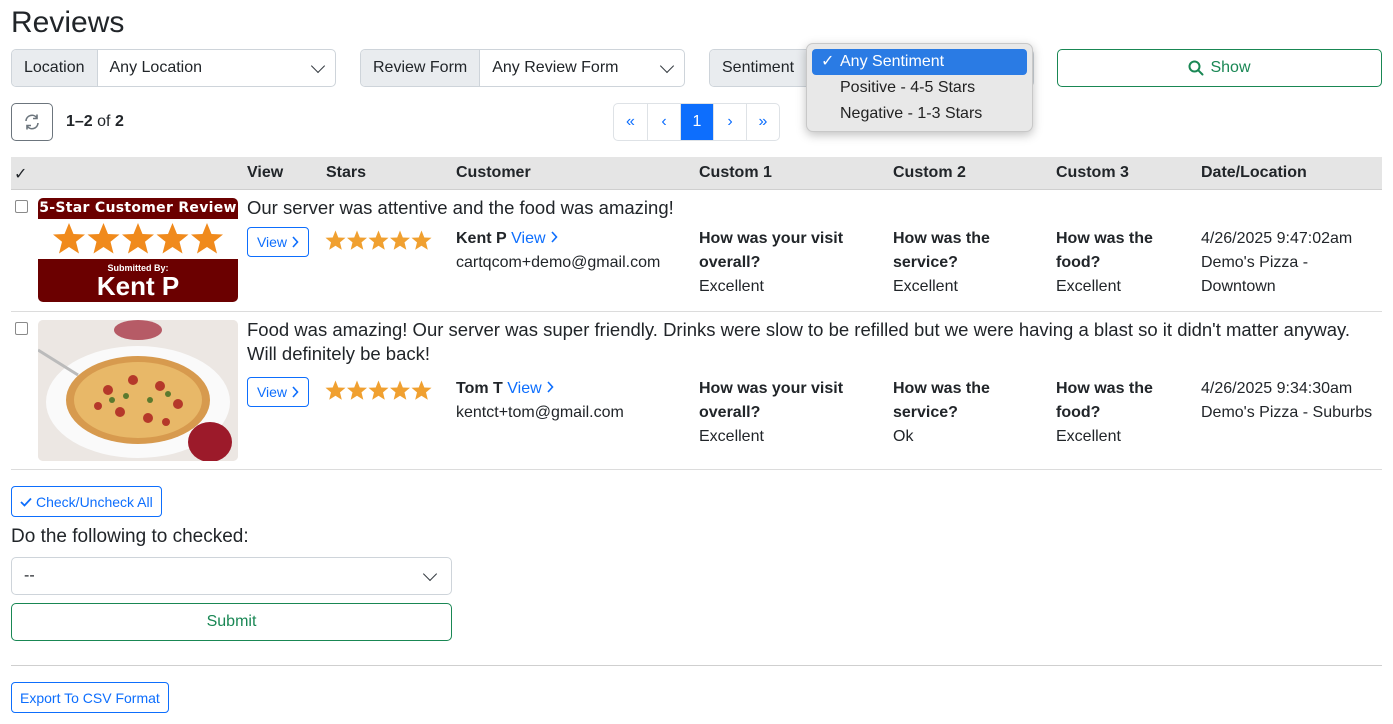 The height and width of the screenshot is (724, 1393). What do you see at coordinates (540, 412) in the screenshot?
I see `customer-email: kentct+tom@gmail.com` at bounding box center [540, 412].